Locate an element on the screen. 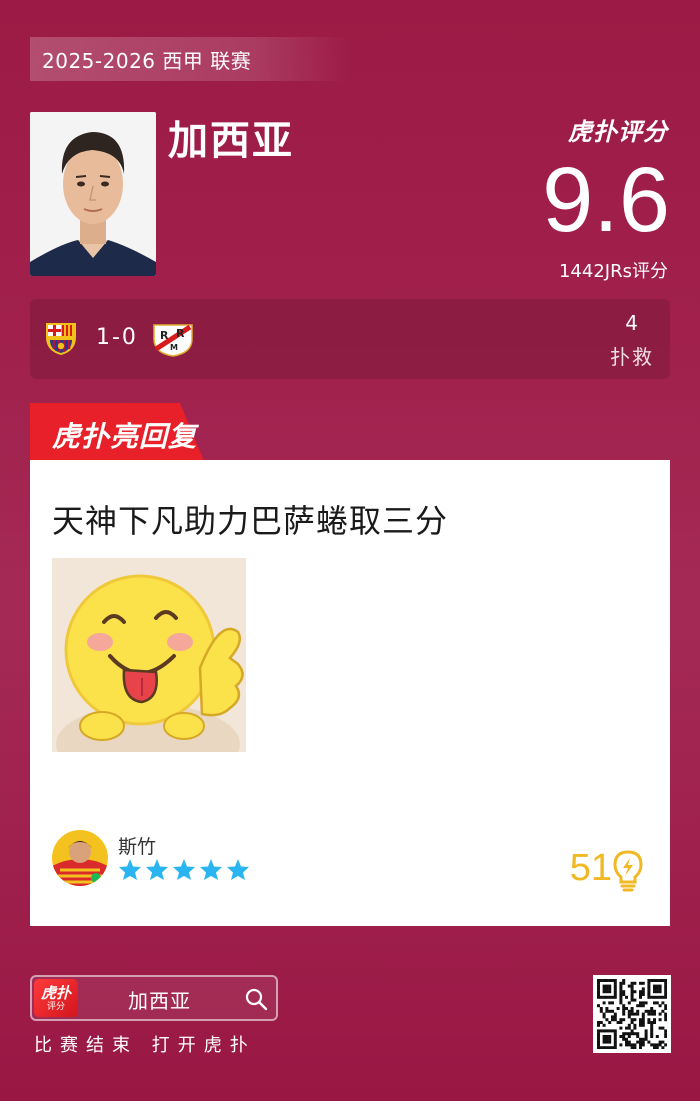 The width and height of the screenshot is (700, 1101). hupu-app-icon: 虎扑 评分 is located at coordinates (56, 998).